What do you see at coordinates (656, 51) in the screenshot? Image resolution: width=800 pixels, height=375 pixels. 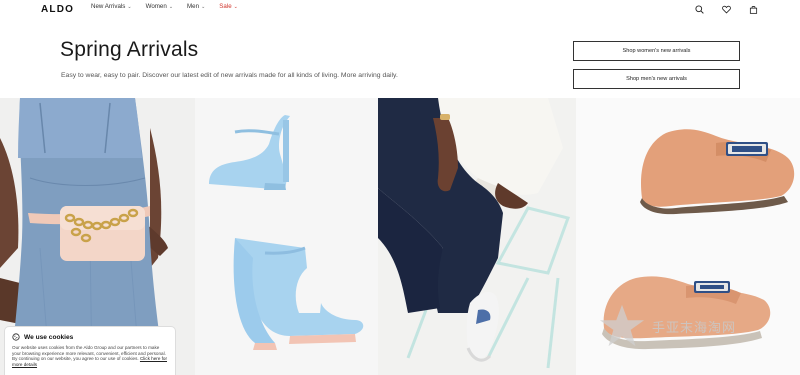 I see `shop-women-button: Shop women's new arrivals` at bounding box center [656, 51].